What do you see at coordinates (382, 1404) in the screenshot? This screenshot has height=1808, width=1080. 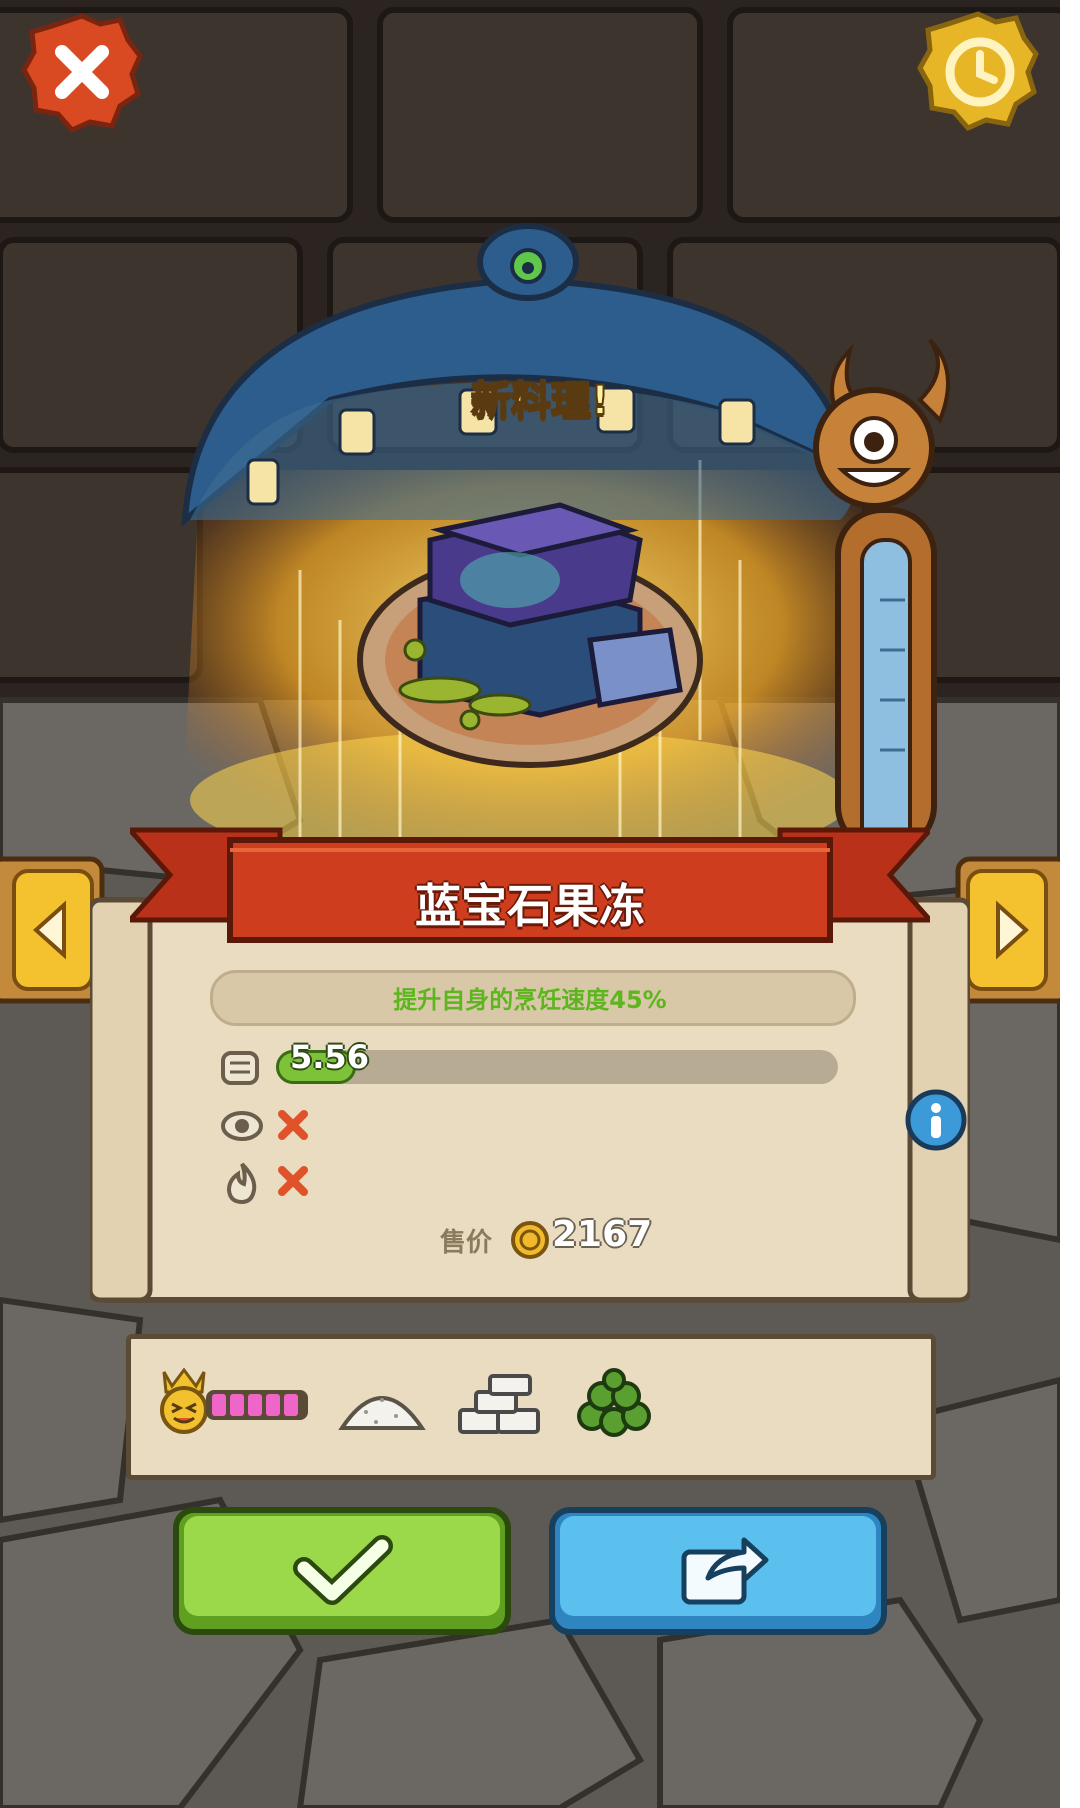 I see `salt-pile` at bounding box center [382, 1404].